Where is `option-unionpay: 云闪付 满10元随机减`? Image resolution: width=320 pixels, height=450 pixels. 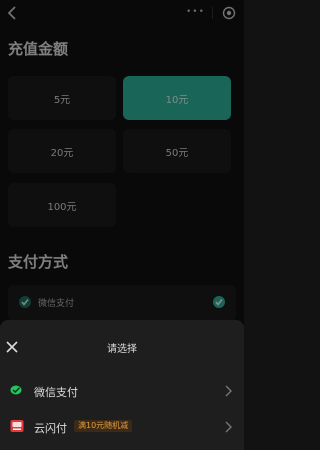
option-unionpay: 云闪付 满10元随机减 is located at coordinates (122, 427).